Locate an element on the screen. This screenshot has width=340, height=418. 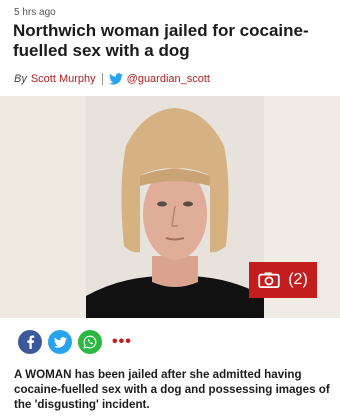
twitter-handle-link: @guardian_scott is located at coordinates (168, 79).